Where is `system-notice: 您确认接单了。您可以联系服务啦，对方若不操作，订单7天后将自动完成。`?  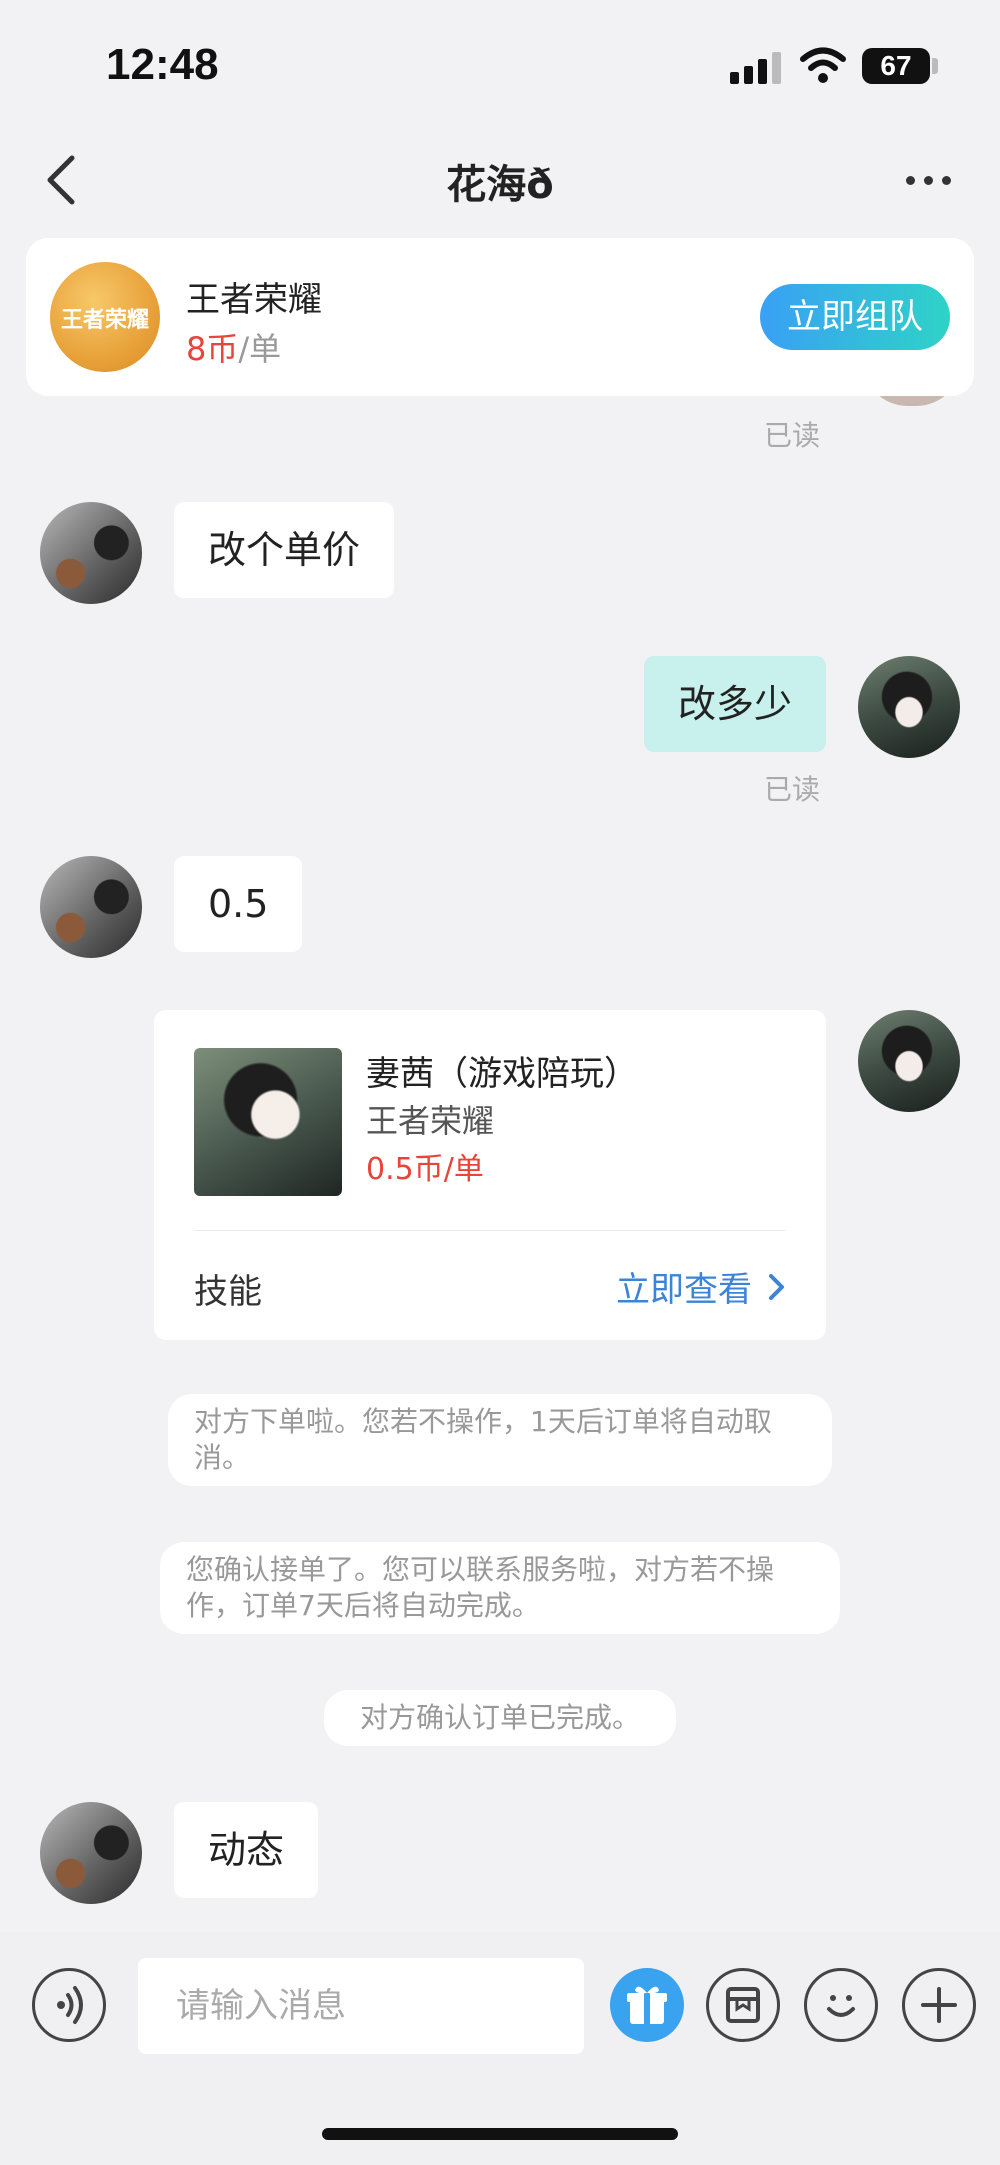
system-notice: 您确认接单了。您可以联系服务啦，对方若不操作，订单7天后将自动完成。 is located at coordinates (500, 1588).